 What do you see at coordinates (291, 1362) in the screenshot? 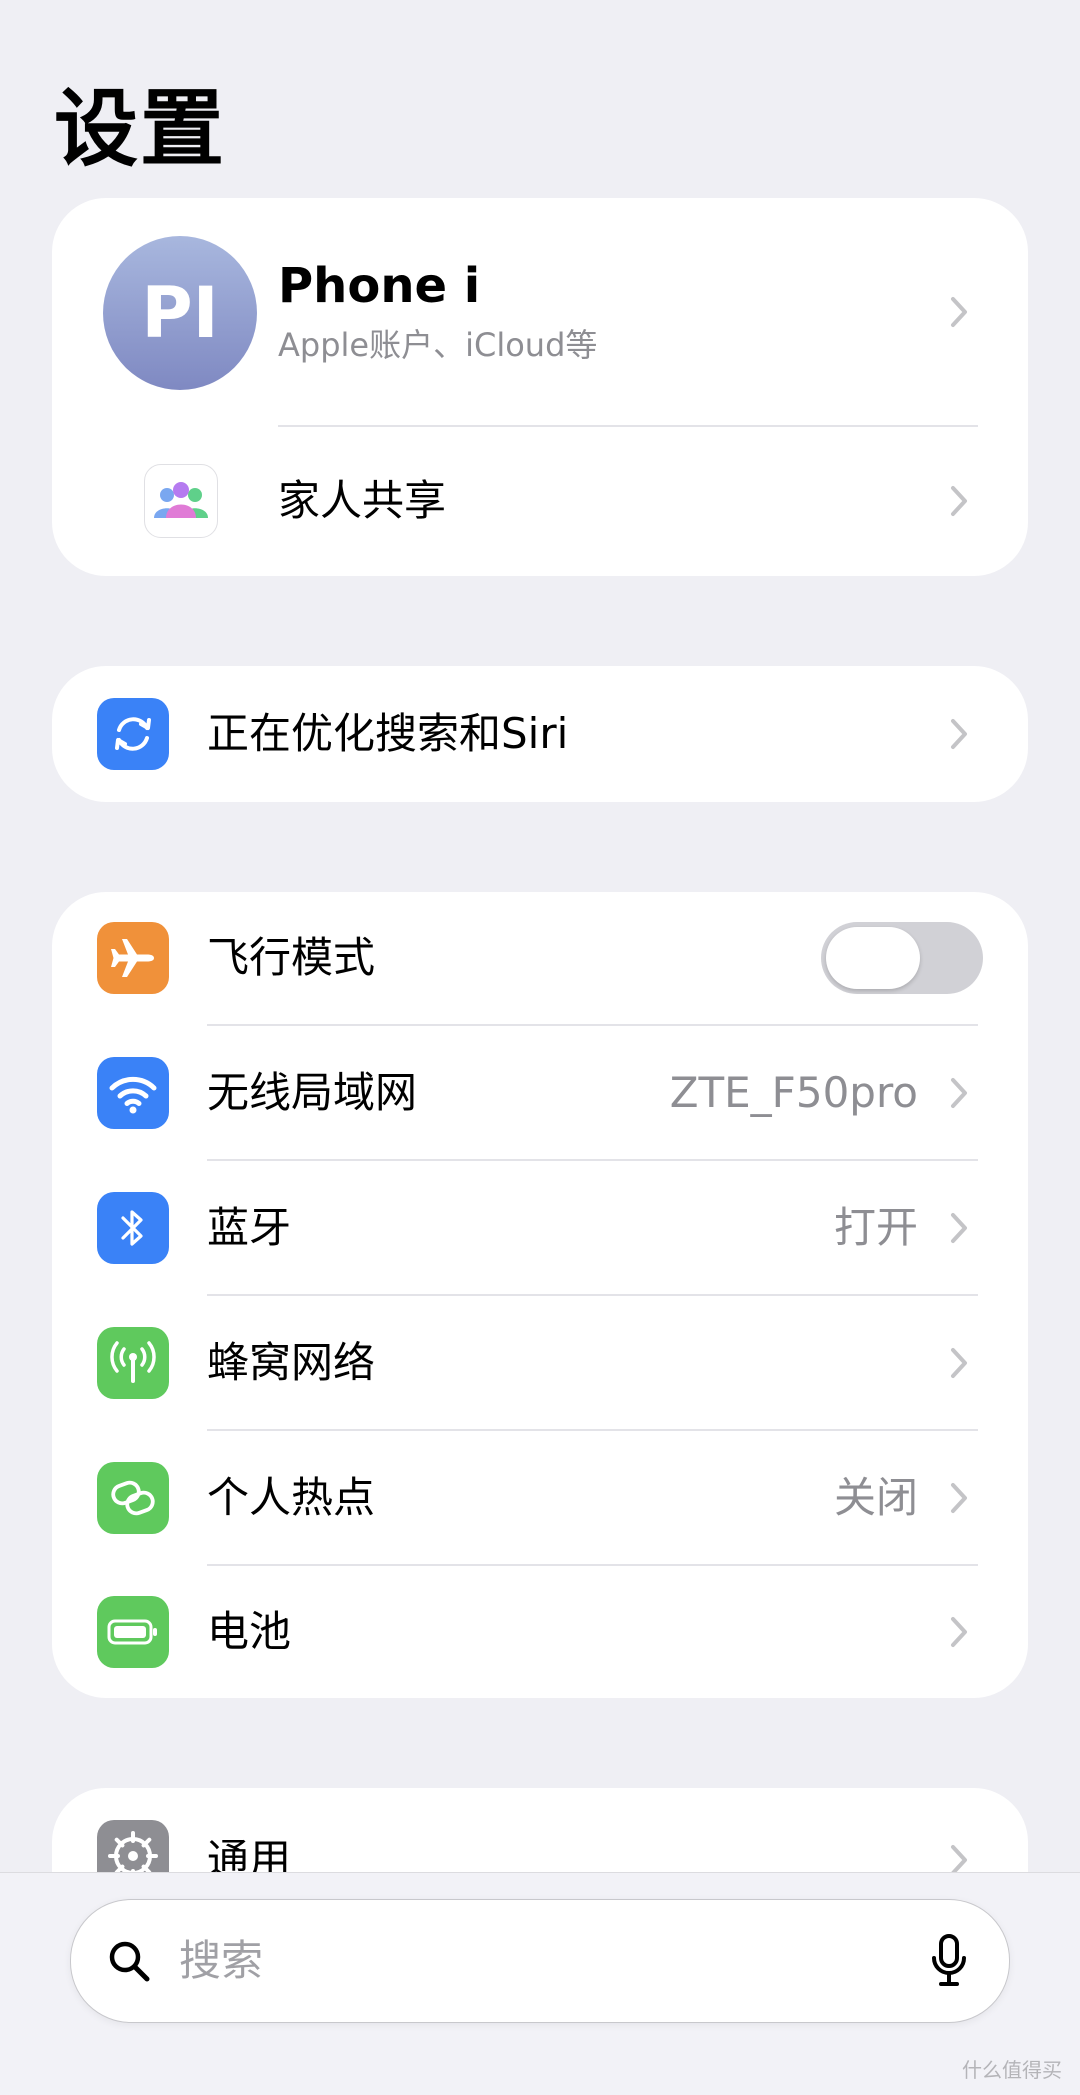
I see `cellular-label: 蜂窝网络` at bounding box center [291, 1362].